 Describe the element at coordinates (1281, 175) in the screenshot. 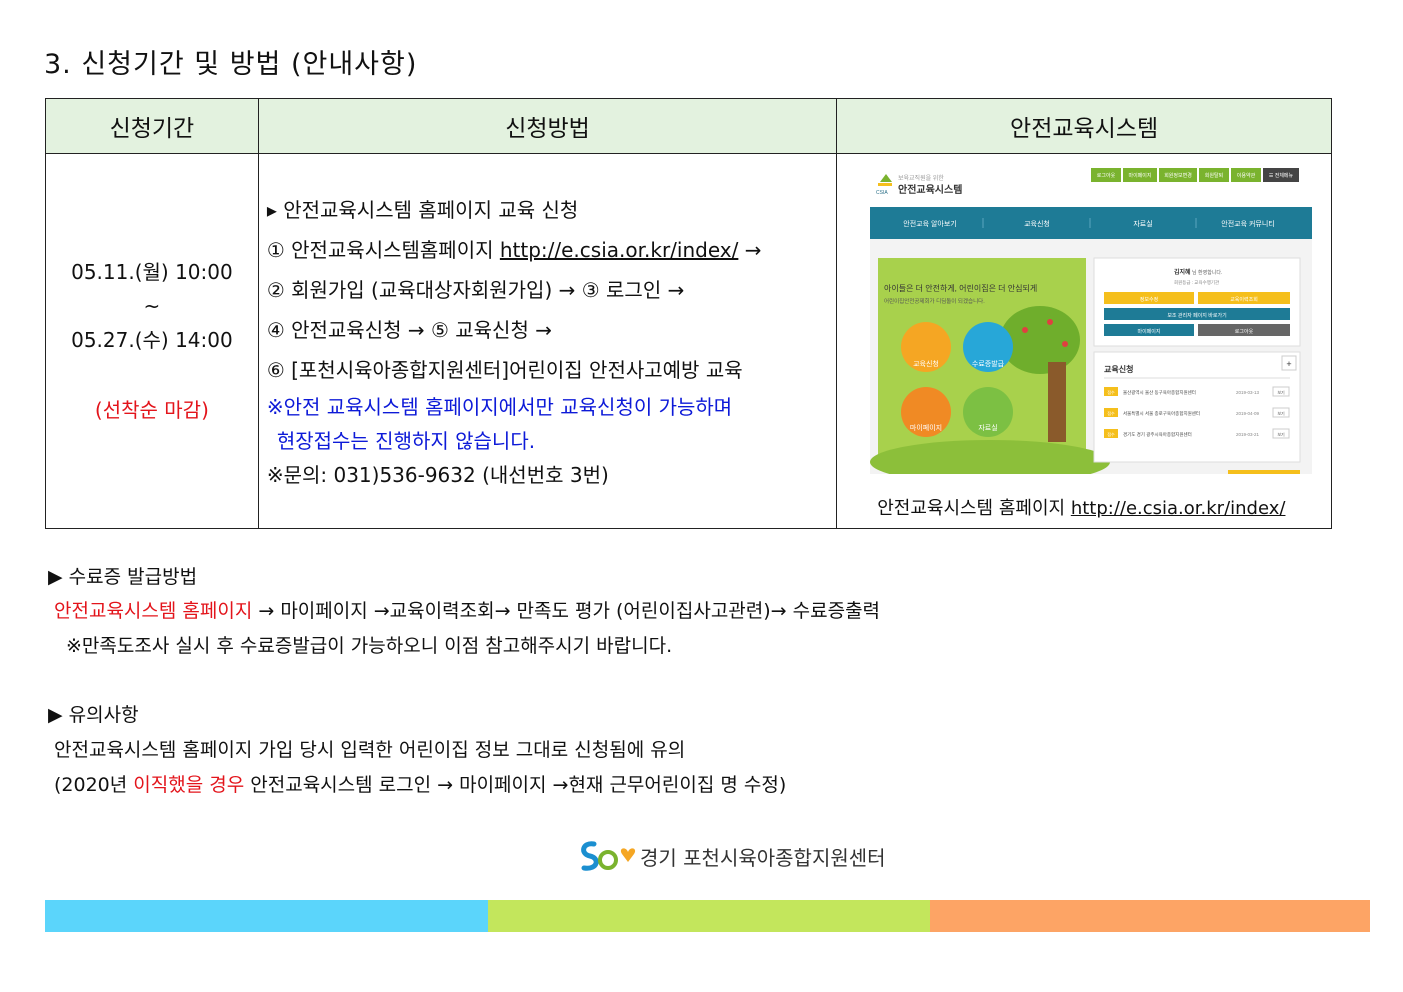

I see `top-button-all-menu: ☰ 전체메뉴` at that location.